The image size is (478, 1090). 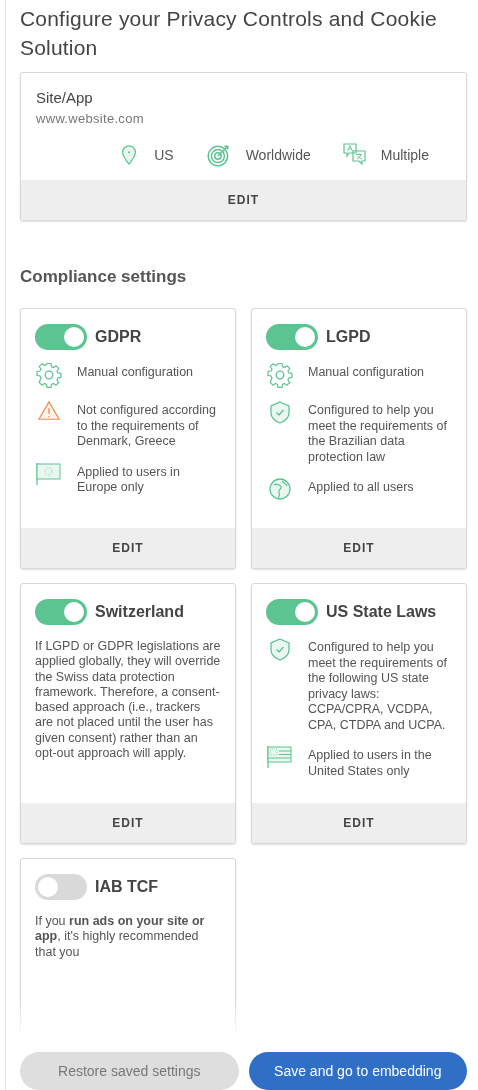 What do you see at coordinates (164, 155) in the screenshot?
I see `site-detail: US` at bounding box center [164, 155].